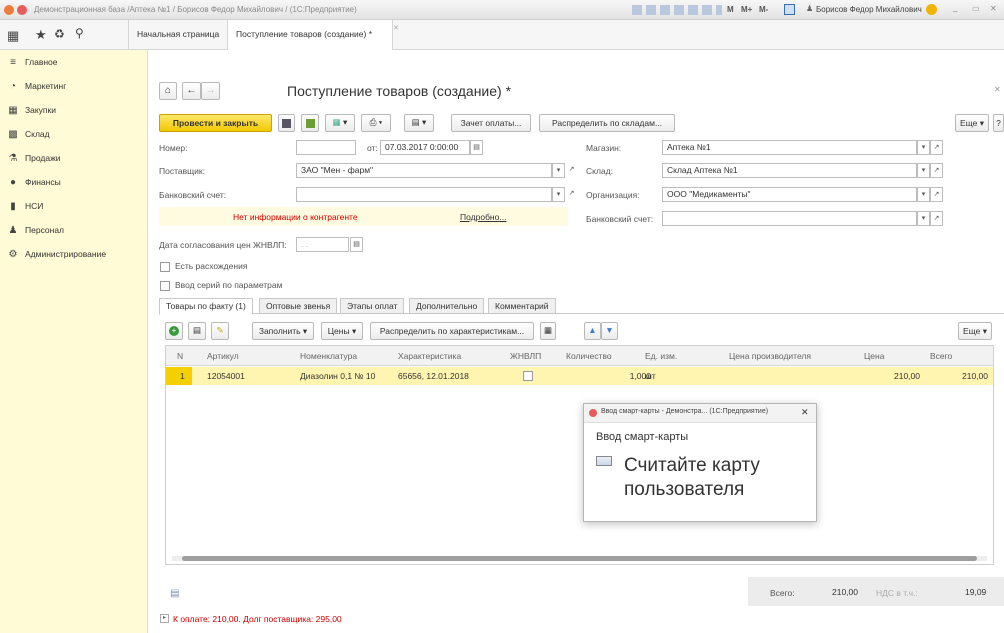 This screenshot has height=633, width=1004. I want to click on tab-wholesale-links: Оптовые звенья, so click(298, 306).